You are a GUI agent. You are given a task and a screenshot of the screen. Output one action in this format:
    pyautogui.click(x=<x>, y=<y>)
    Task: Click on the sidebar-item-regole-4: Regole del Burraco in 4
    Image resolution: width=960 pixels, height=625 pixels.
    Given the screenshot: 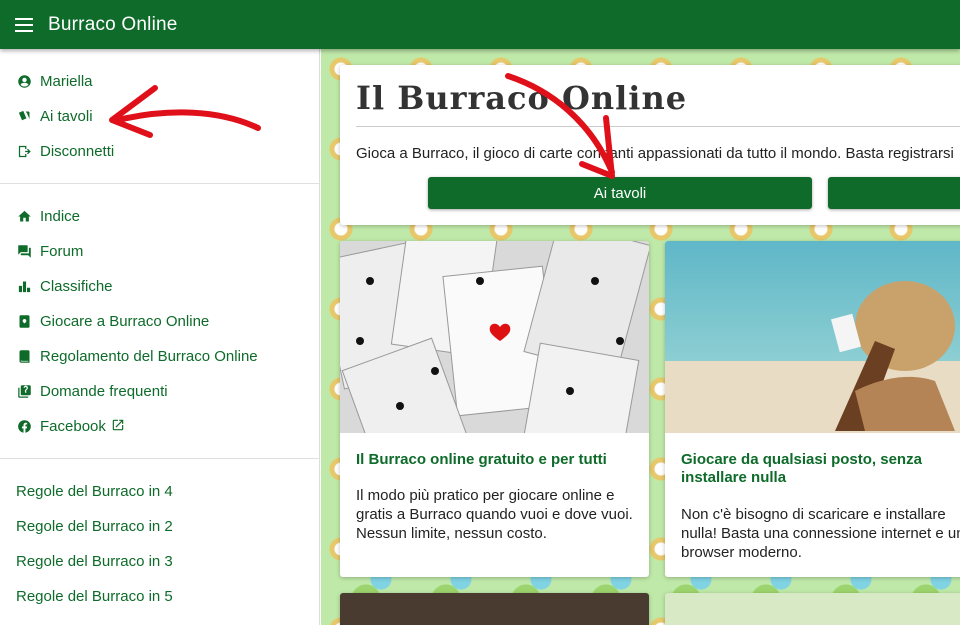 What is the action you would take?
    pyautogui.click(x=159, y=491)
    